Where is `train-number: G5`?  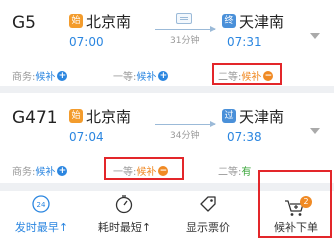 train-number: G5 is located at coordinates (24, 23).